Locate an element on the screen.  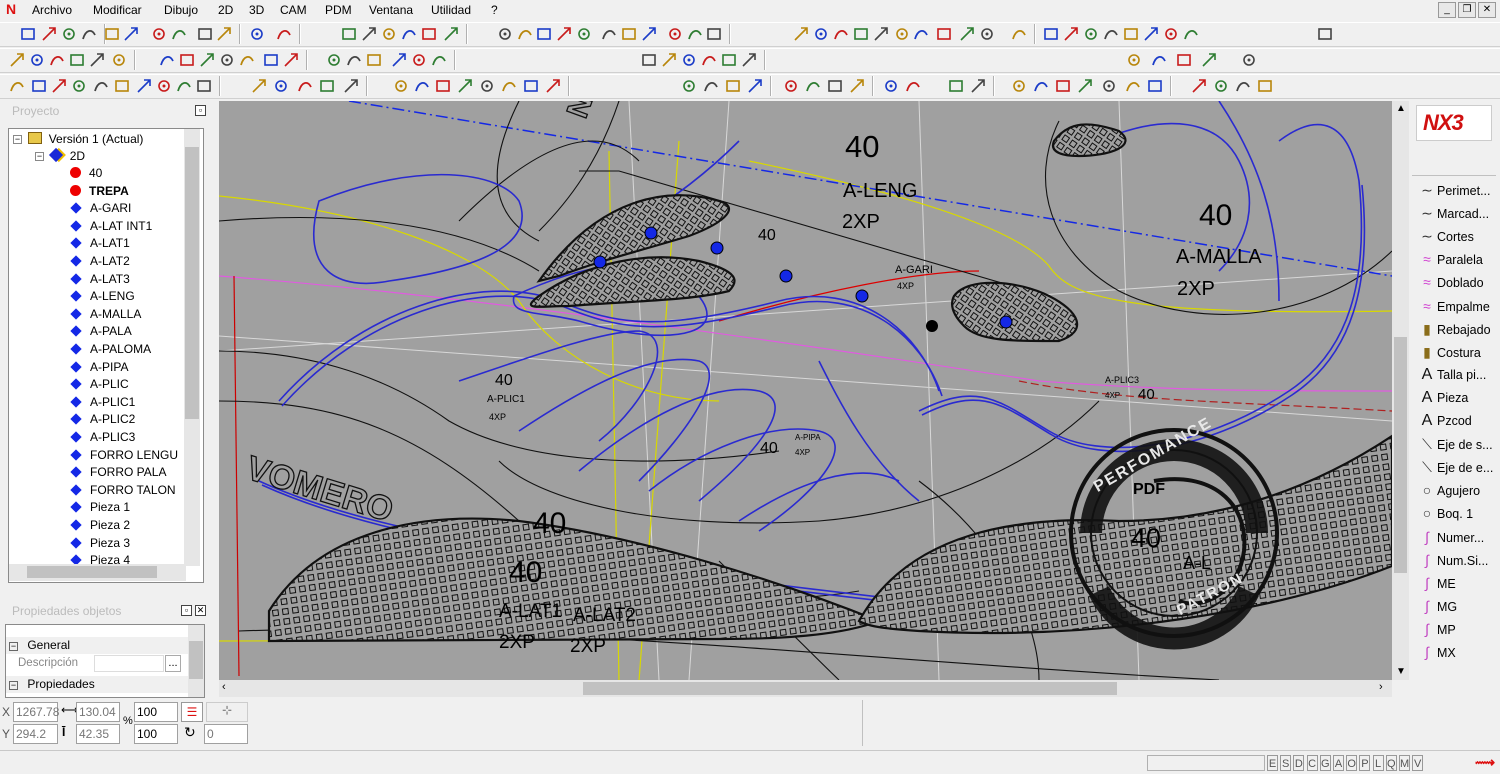
zoom-out-icon is located at coordinates (187, 60).